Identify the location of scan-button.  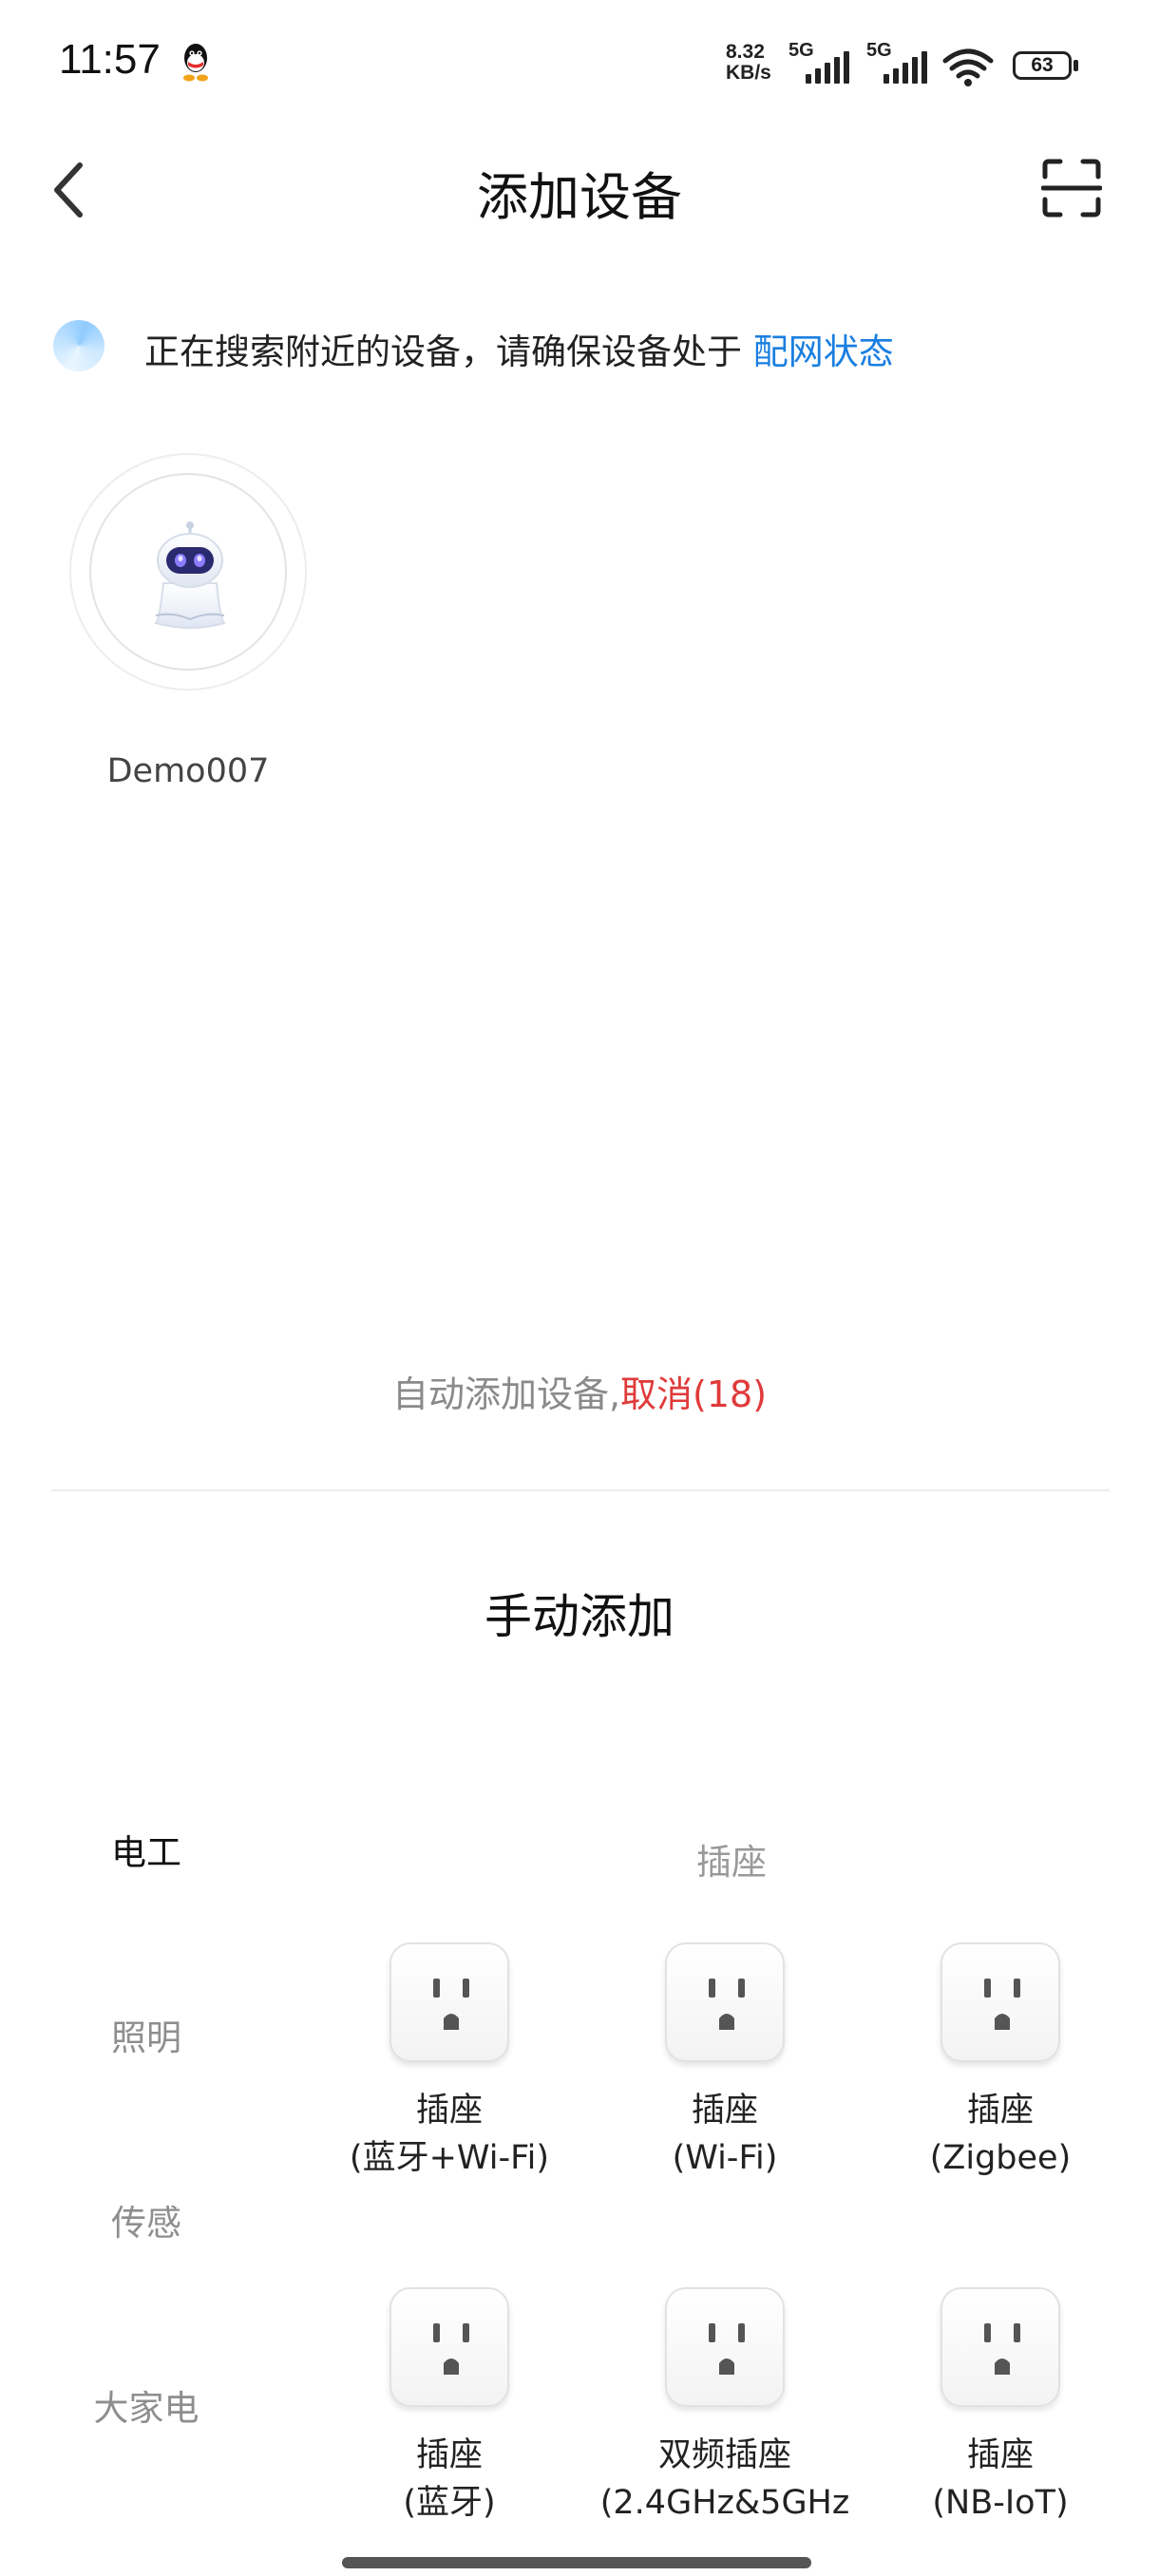
(1071, 188).